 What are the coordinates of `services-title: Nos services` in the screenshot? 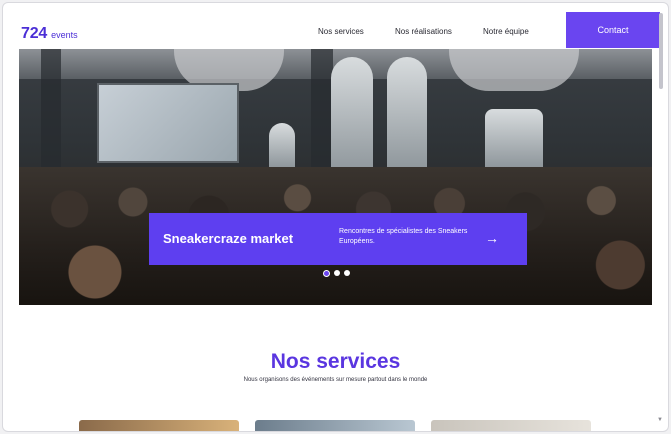 It's located at (335, 361).